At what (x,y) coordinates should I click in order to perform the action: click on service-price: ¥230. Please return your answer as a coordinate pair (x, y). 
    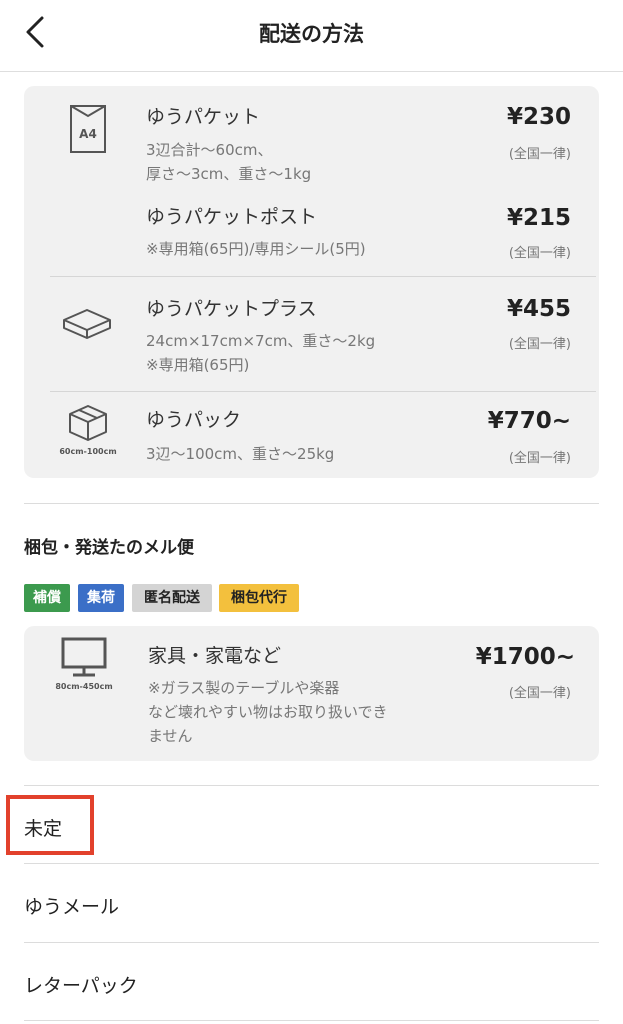
    Looking at the image, I should click on (538, 117).